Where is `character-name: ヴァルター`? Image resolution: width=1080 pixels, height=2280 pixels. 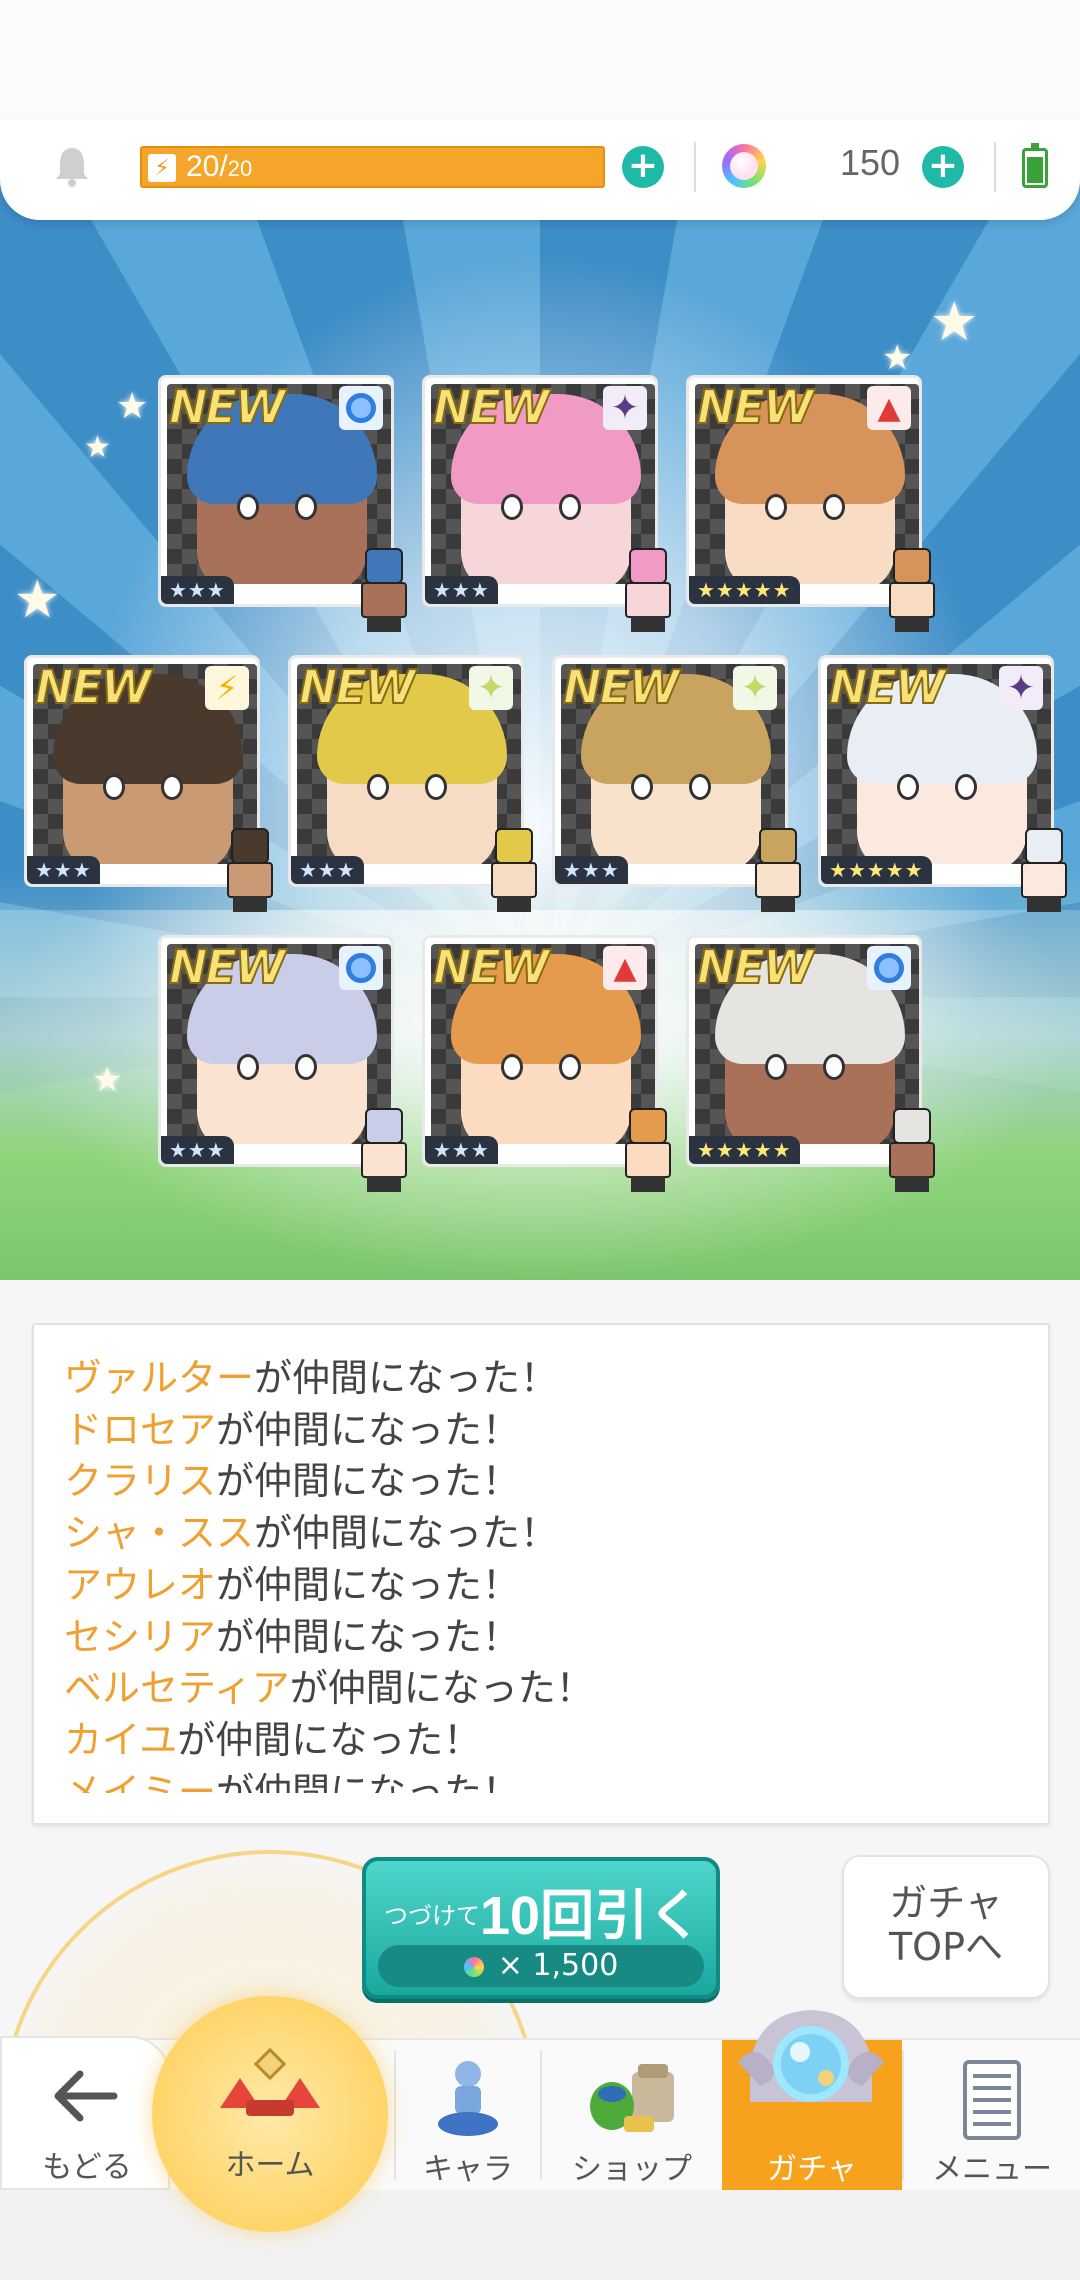
character-name: ヴァルター is located at coordinates (159, 1378).